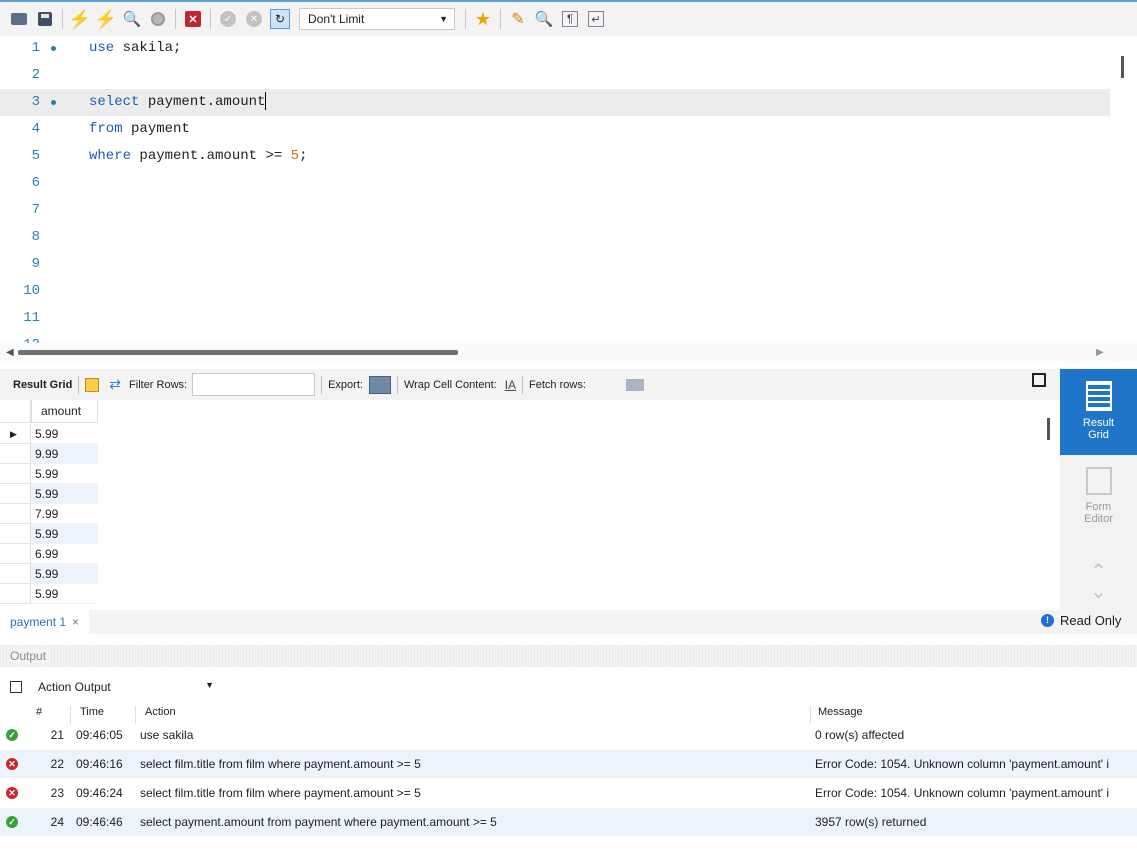 This screenshot has height=852, width=1137. Describe the element at coordinates (555, 291) in the screenshot. I see `editor-line: 10` at that location.